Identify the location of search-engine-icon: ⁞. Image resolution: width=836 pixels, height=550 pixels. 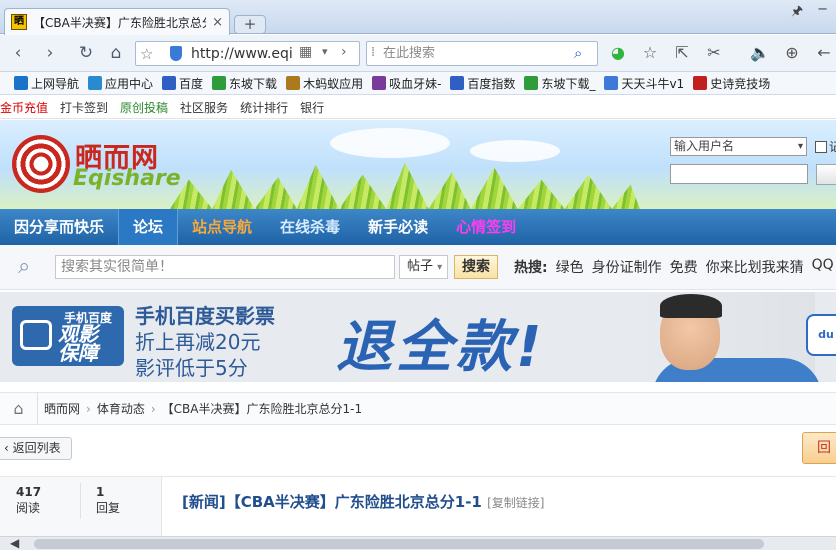
(373, 52).